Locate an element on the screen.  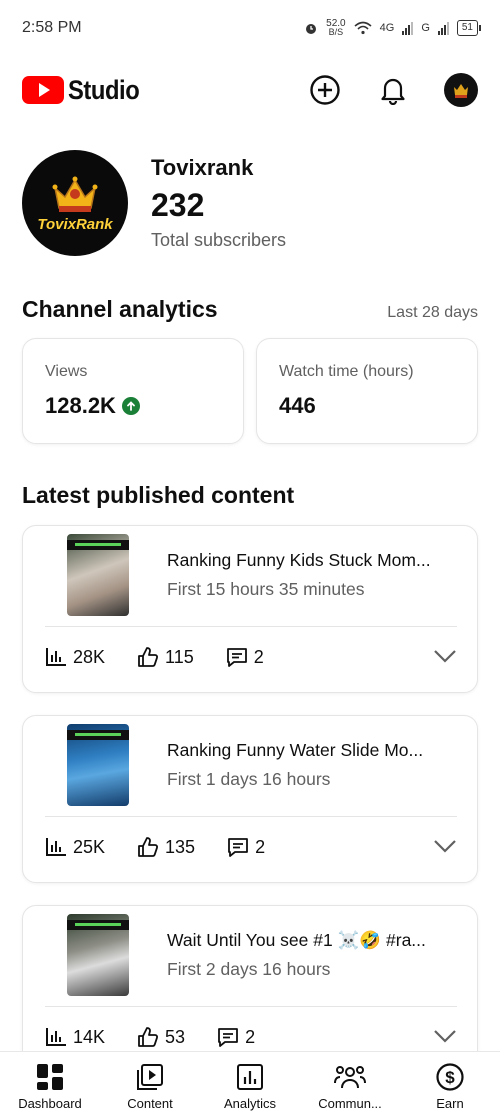
video-period: First 15 hours 35 minutes is located at coordinates (266, 589).